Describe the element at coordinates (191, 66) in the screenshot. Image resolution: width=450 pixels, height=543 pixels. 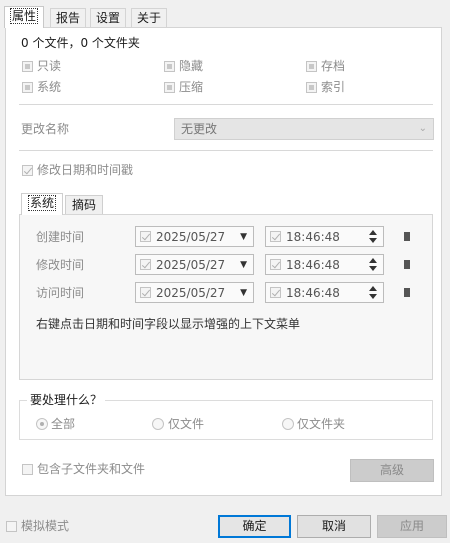
I see `hidden-label: 隐藏` at that location.